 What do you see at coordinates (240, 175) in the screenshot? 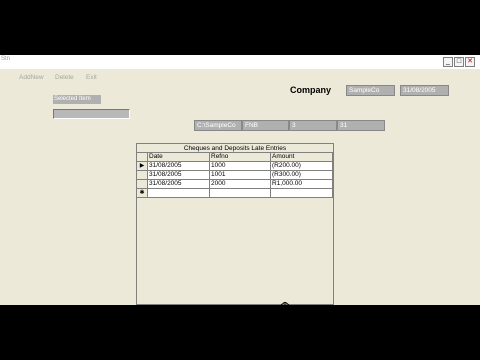
I see `grid-cell-refno: 1001` at bounding box center [240, 175].